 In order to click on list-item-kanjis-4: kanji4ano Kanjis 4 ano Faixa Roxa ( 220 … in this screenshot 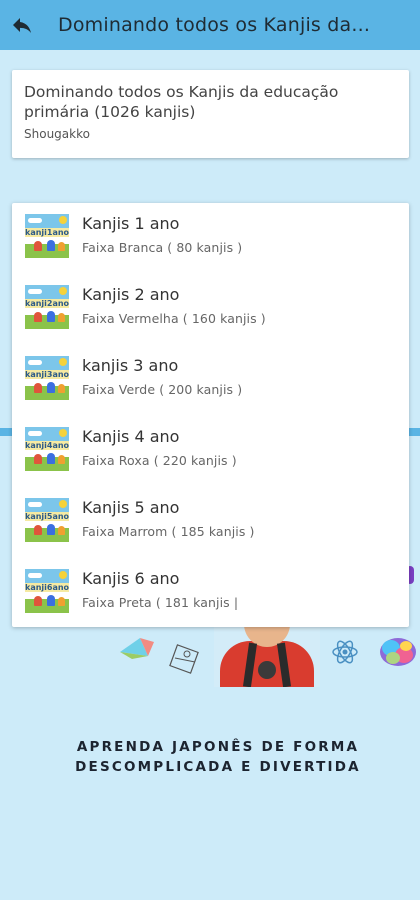, I will do `click(210, 451)`.